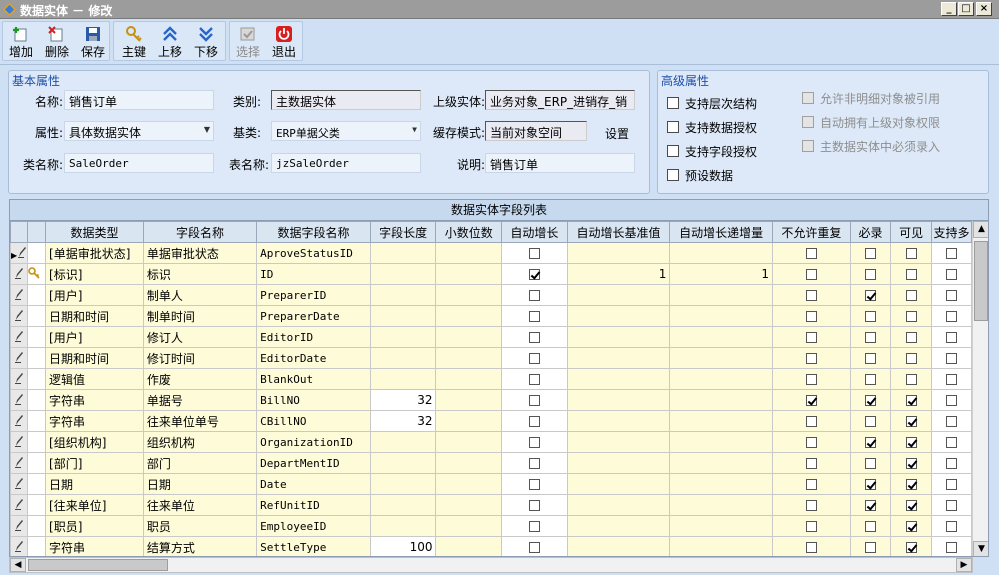 This screenshot has height=575, width=999. I want to click on field-auth-checkbox, so click(673, 151).